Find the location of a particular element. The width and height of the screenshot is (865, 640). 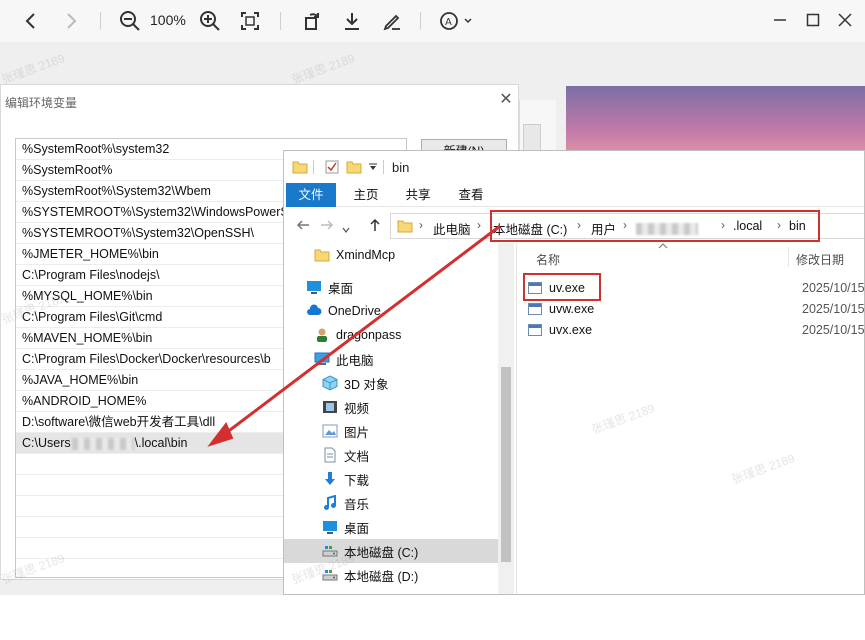

dialog-title: 编辑环境变量 is located at coordinates (41, 103).